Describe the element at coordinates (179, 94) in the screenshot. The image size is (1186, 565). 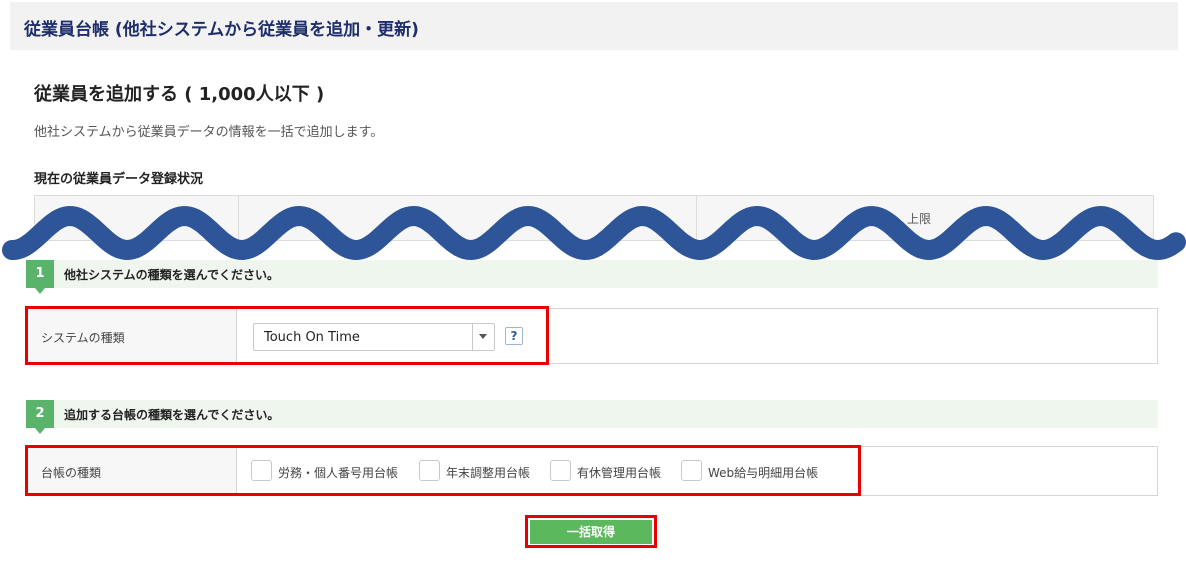
I see `section-title: 従業員を追加する ( 1,000人以下 )` at that location.